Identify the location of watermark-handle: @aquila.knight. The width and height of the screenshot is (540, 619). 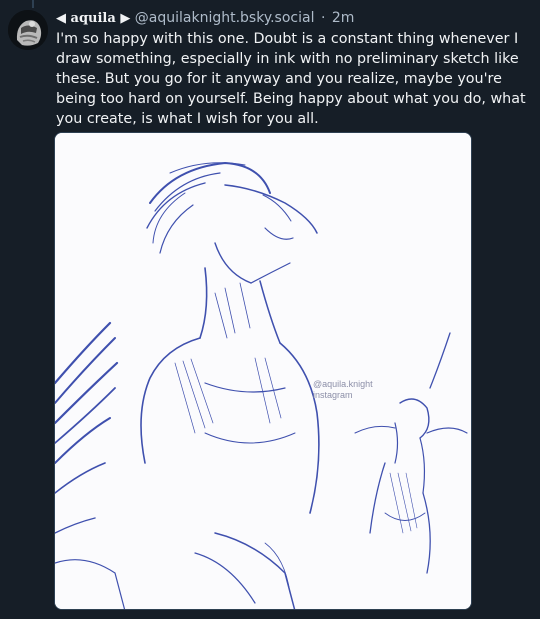
(343, 384).